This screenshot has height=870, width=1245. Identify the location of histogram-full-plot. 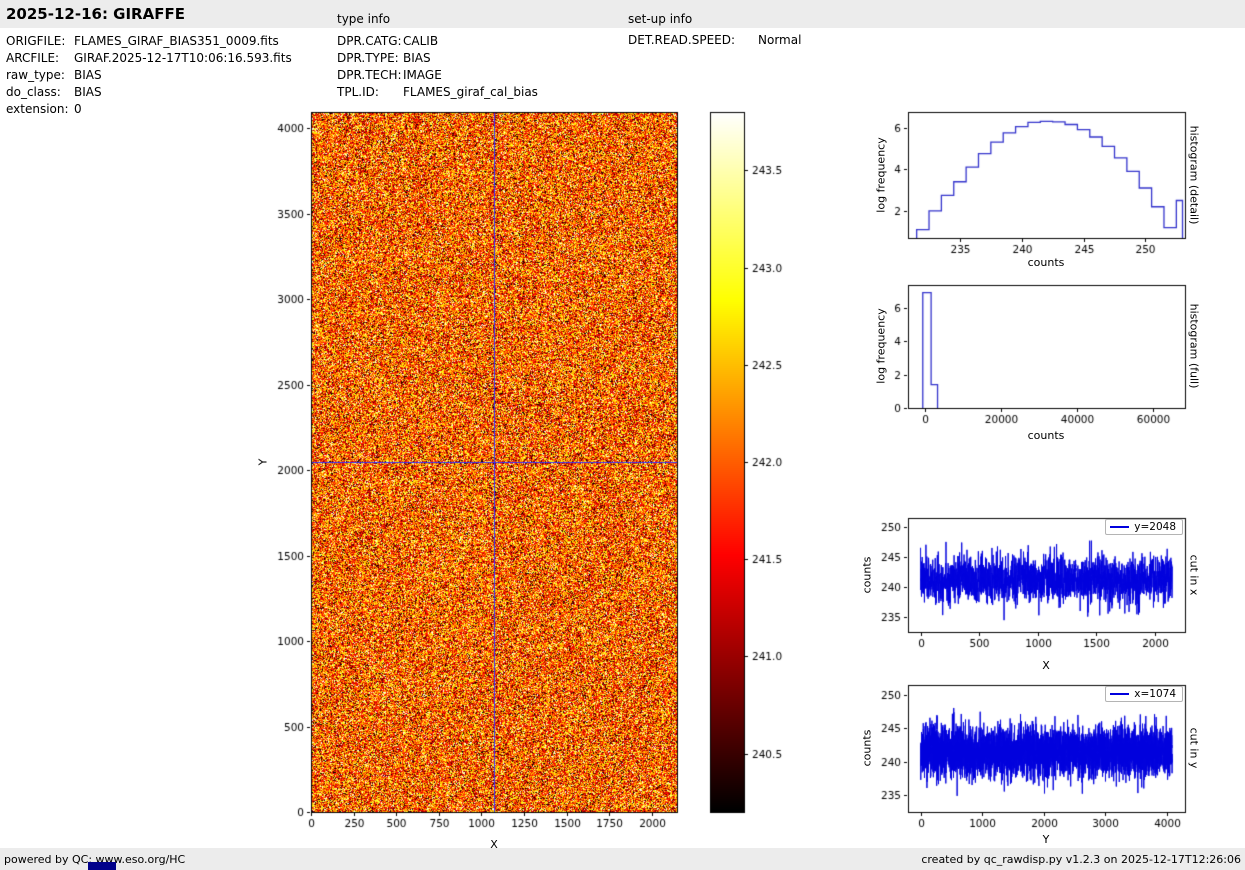
(1033, 352).